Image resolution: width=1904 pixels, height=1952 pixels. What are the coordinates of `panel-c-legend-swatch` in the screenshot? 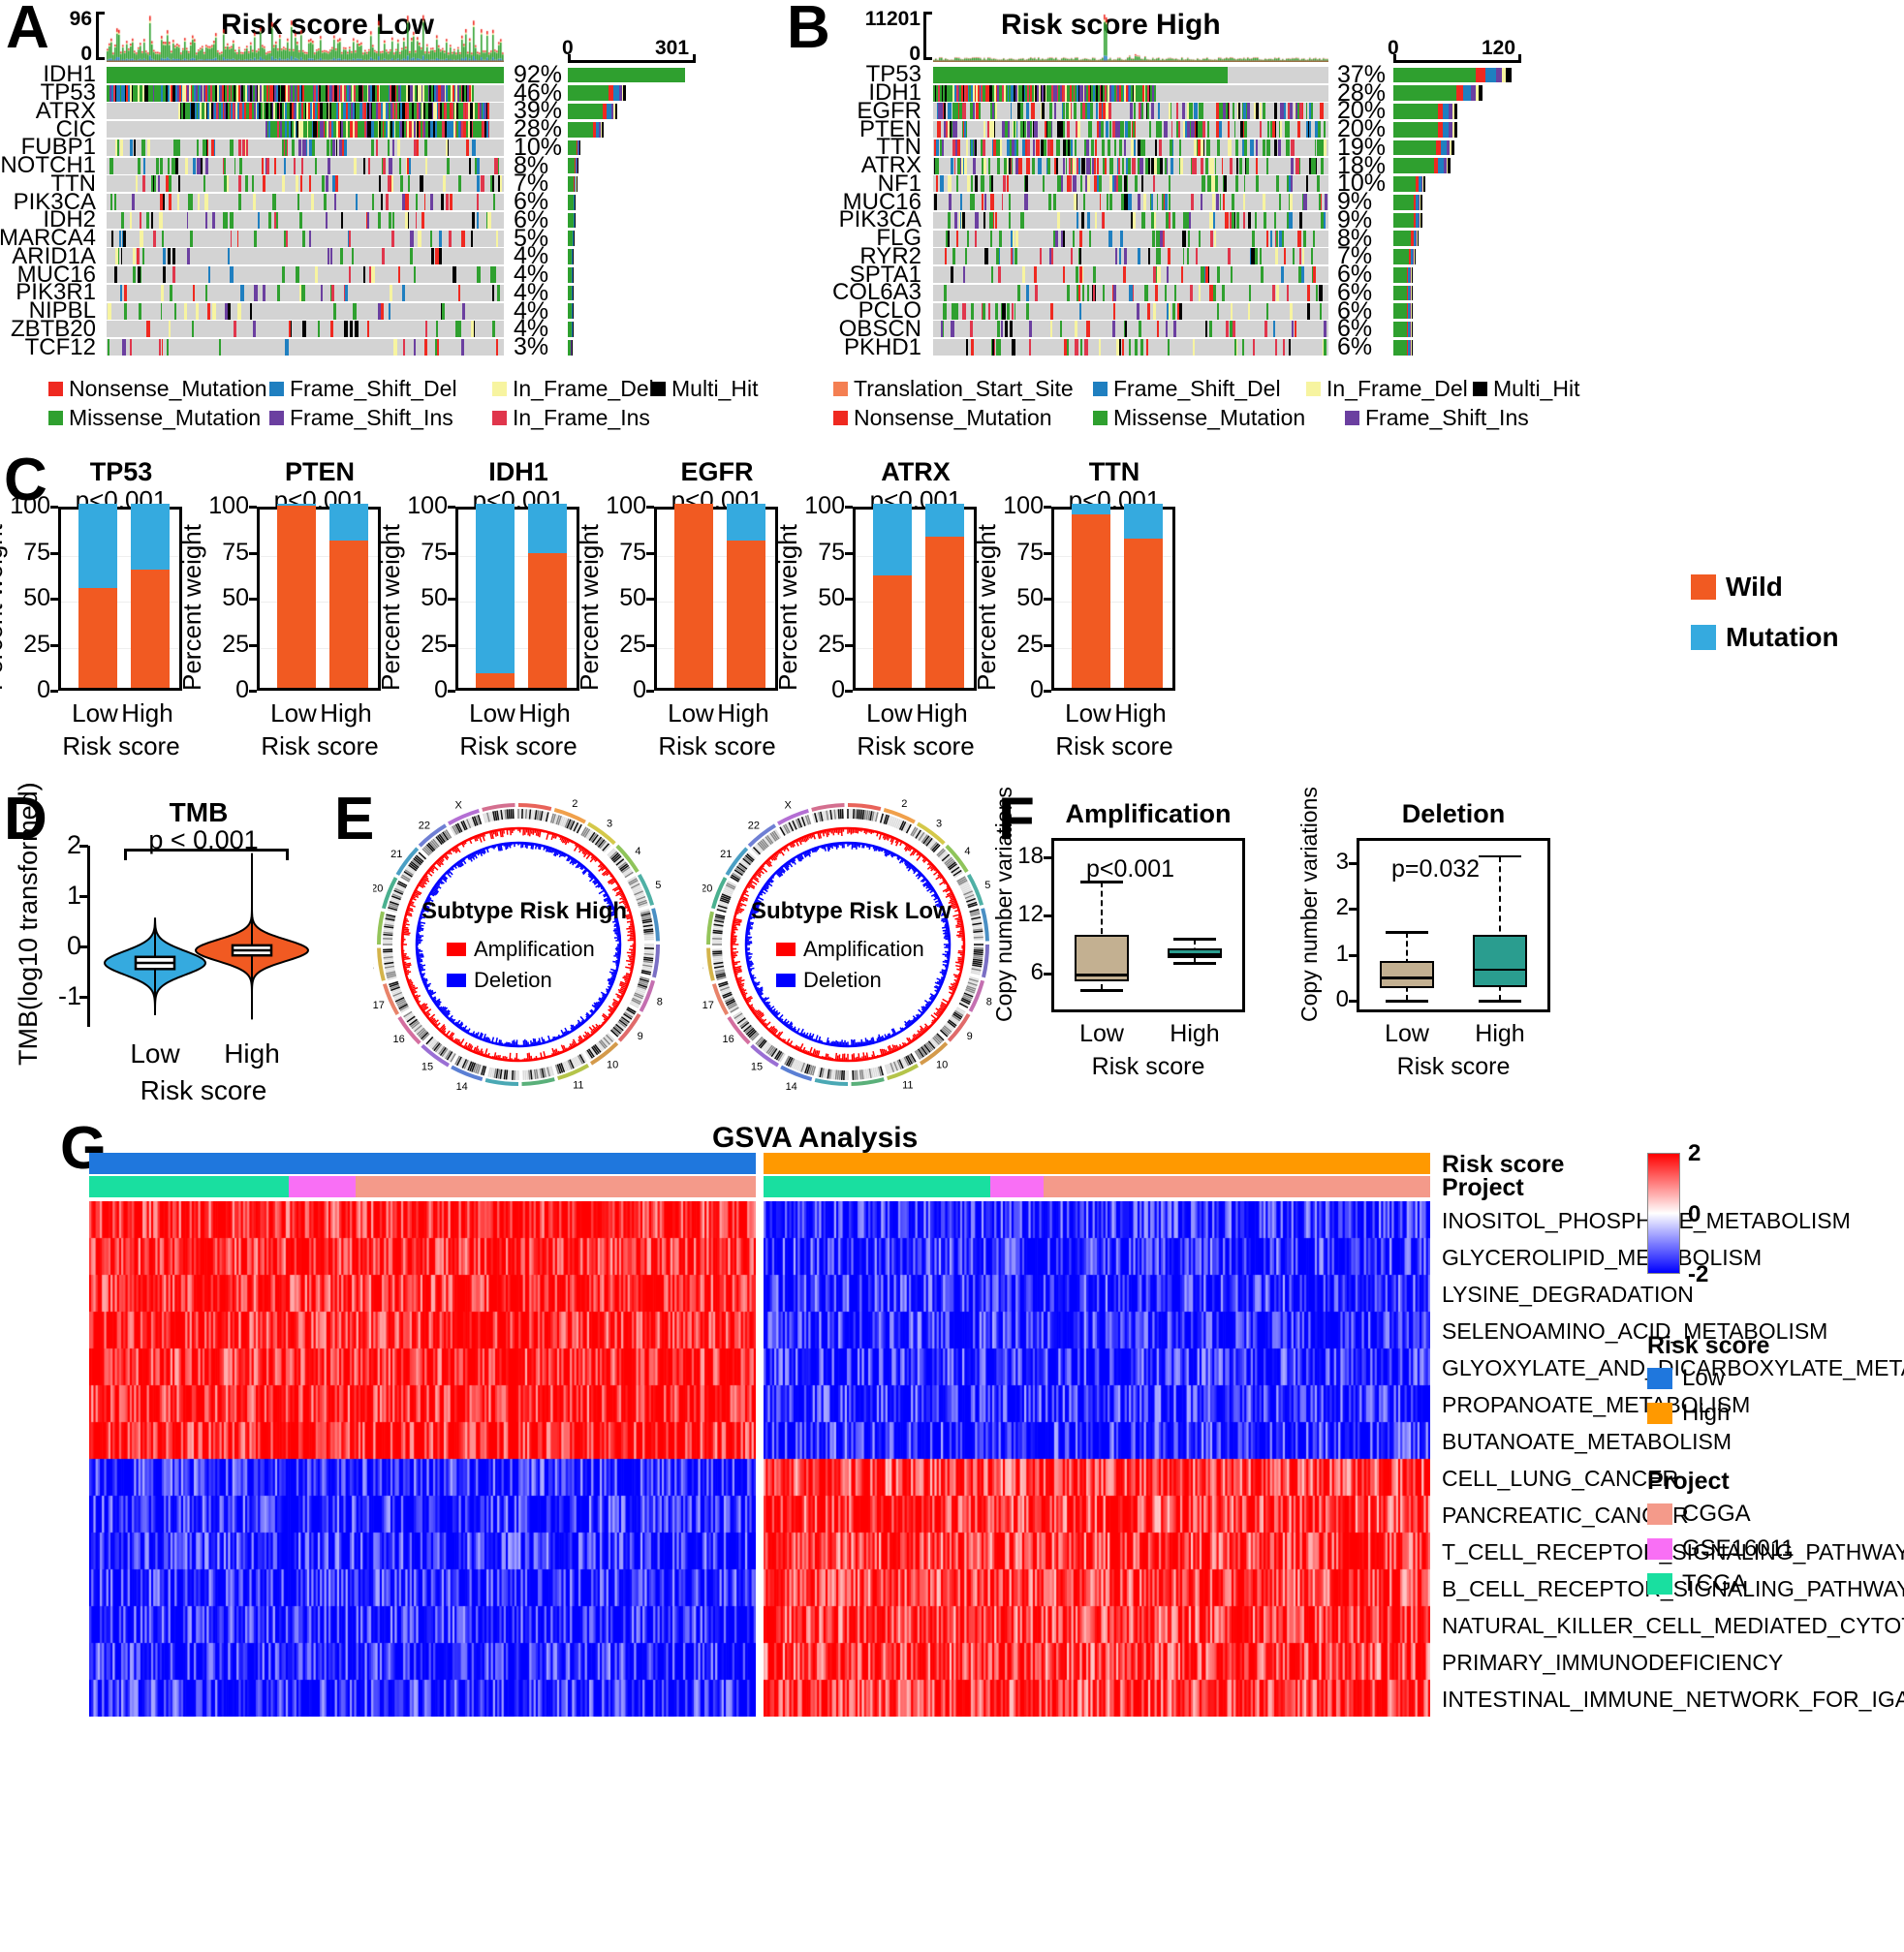 It's located at (1703, 638).